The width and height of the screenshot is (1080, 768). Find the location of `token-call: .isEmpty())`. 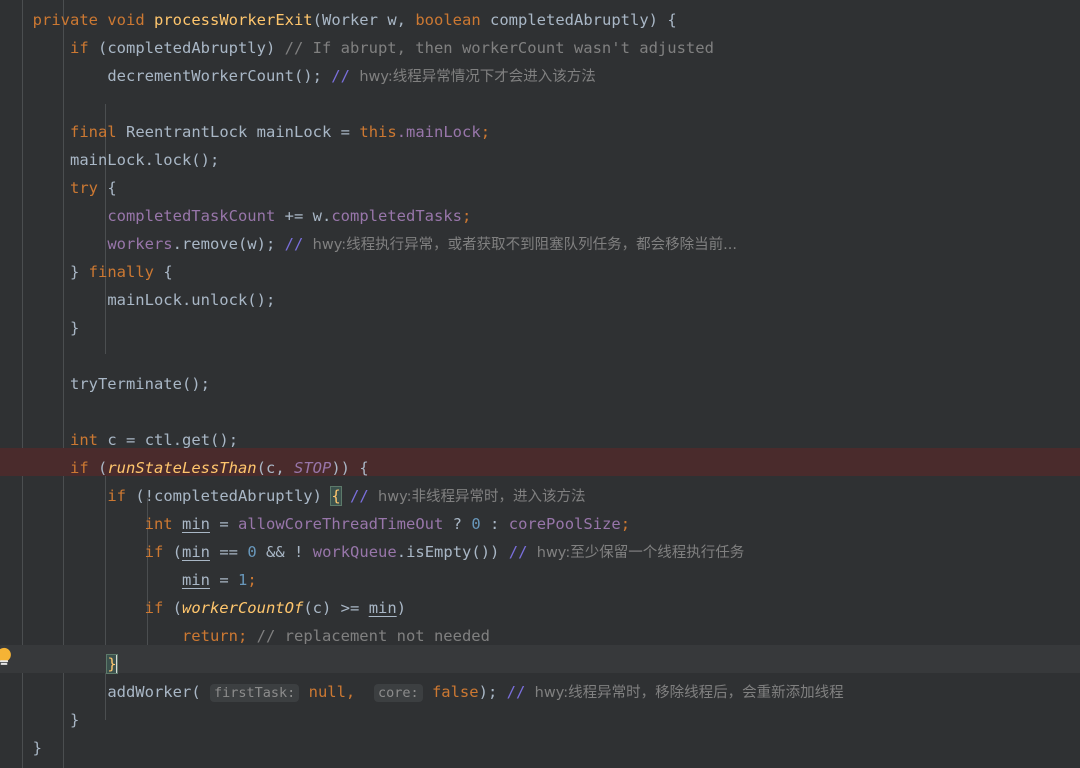

token-call: .isEmpty()) is located at coordinates (448, 552).